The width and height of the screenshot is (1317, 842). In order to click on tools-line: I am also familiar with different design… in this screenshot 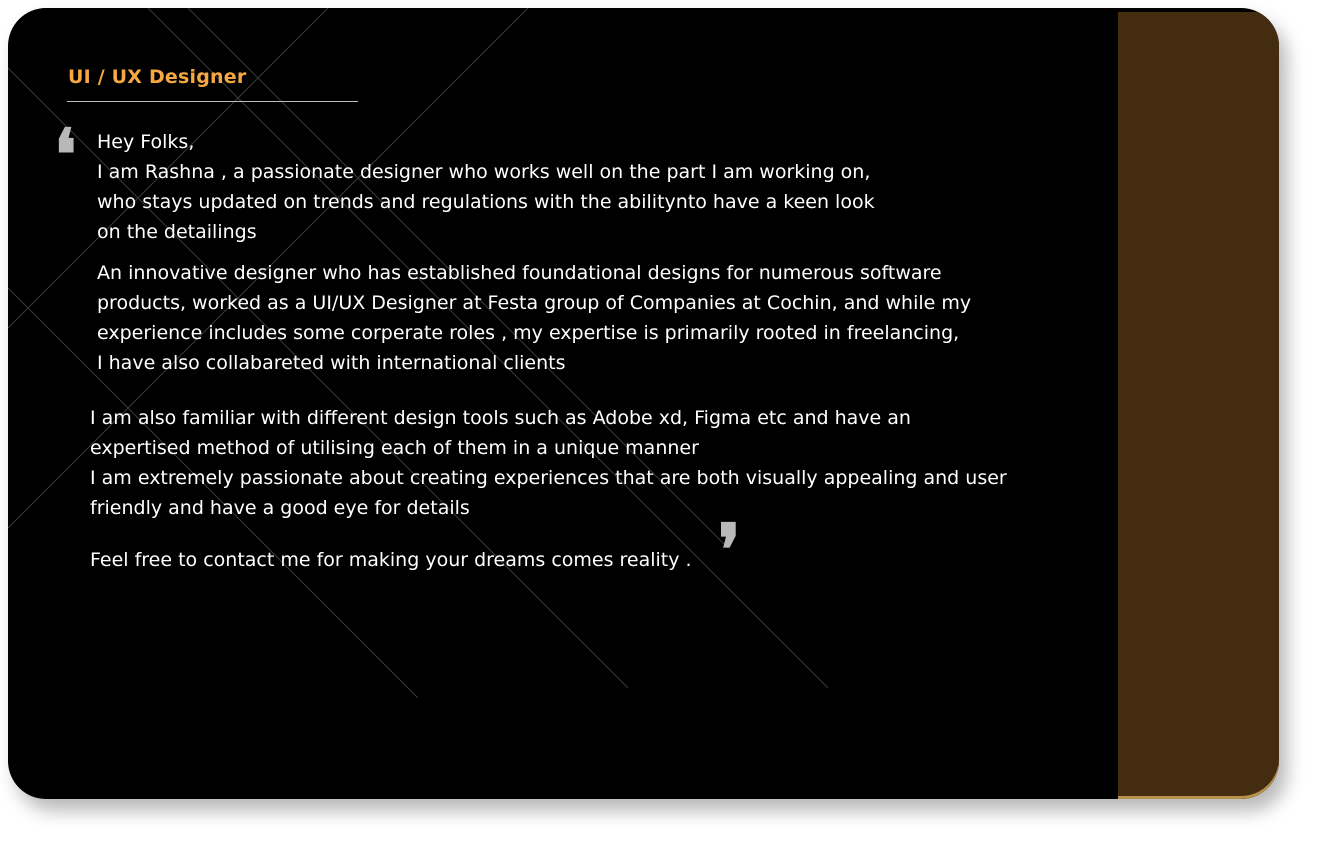, I will do `click(500, 418)`.